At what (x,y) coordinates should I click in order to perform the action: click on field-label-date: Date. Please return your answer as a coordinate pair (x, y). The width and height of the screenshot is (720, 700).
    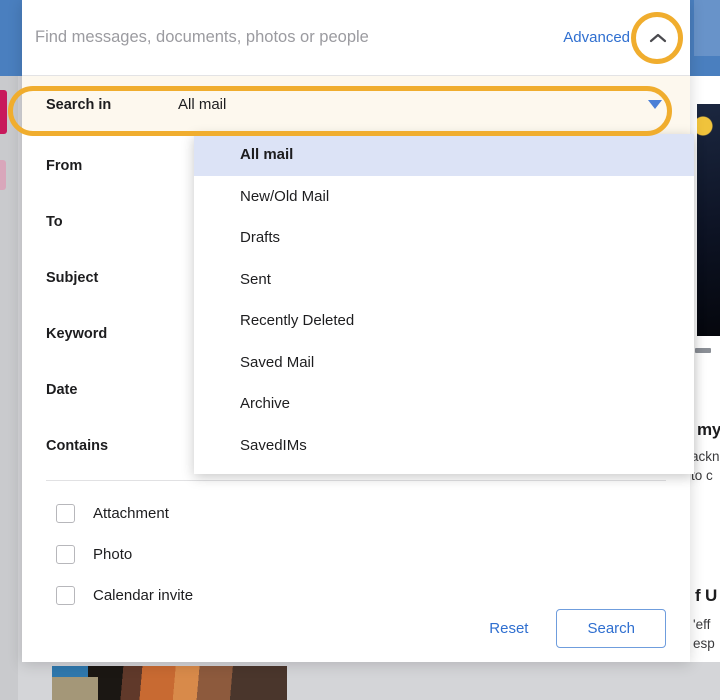
    Looking at the image, I should click on (62, 390).